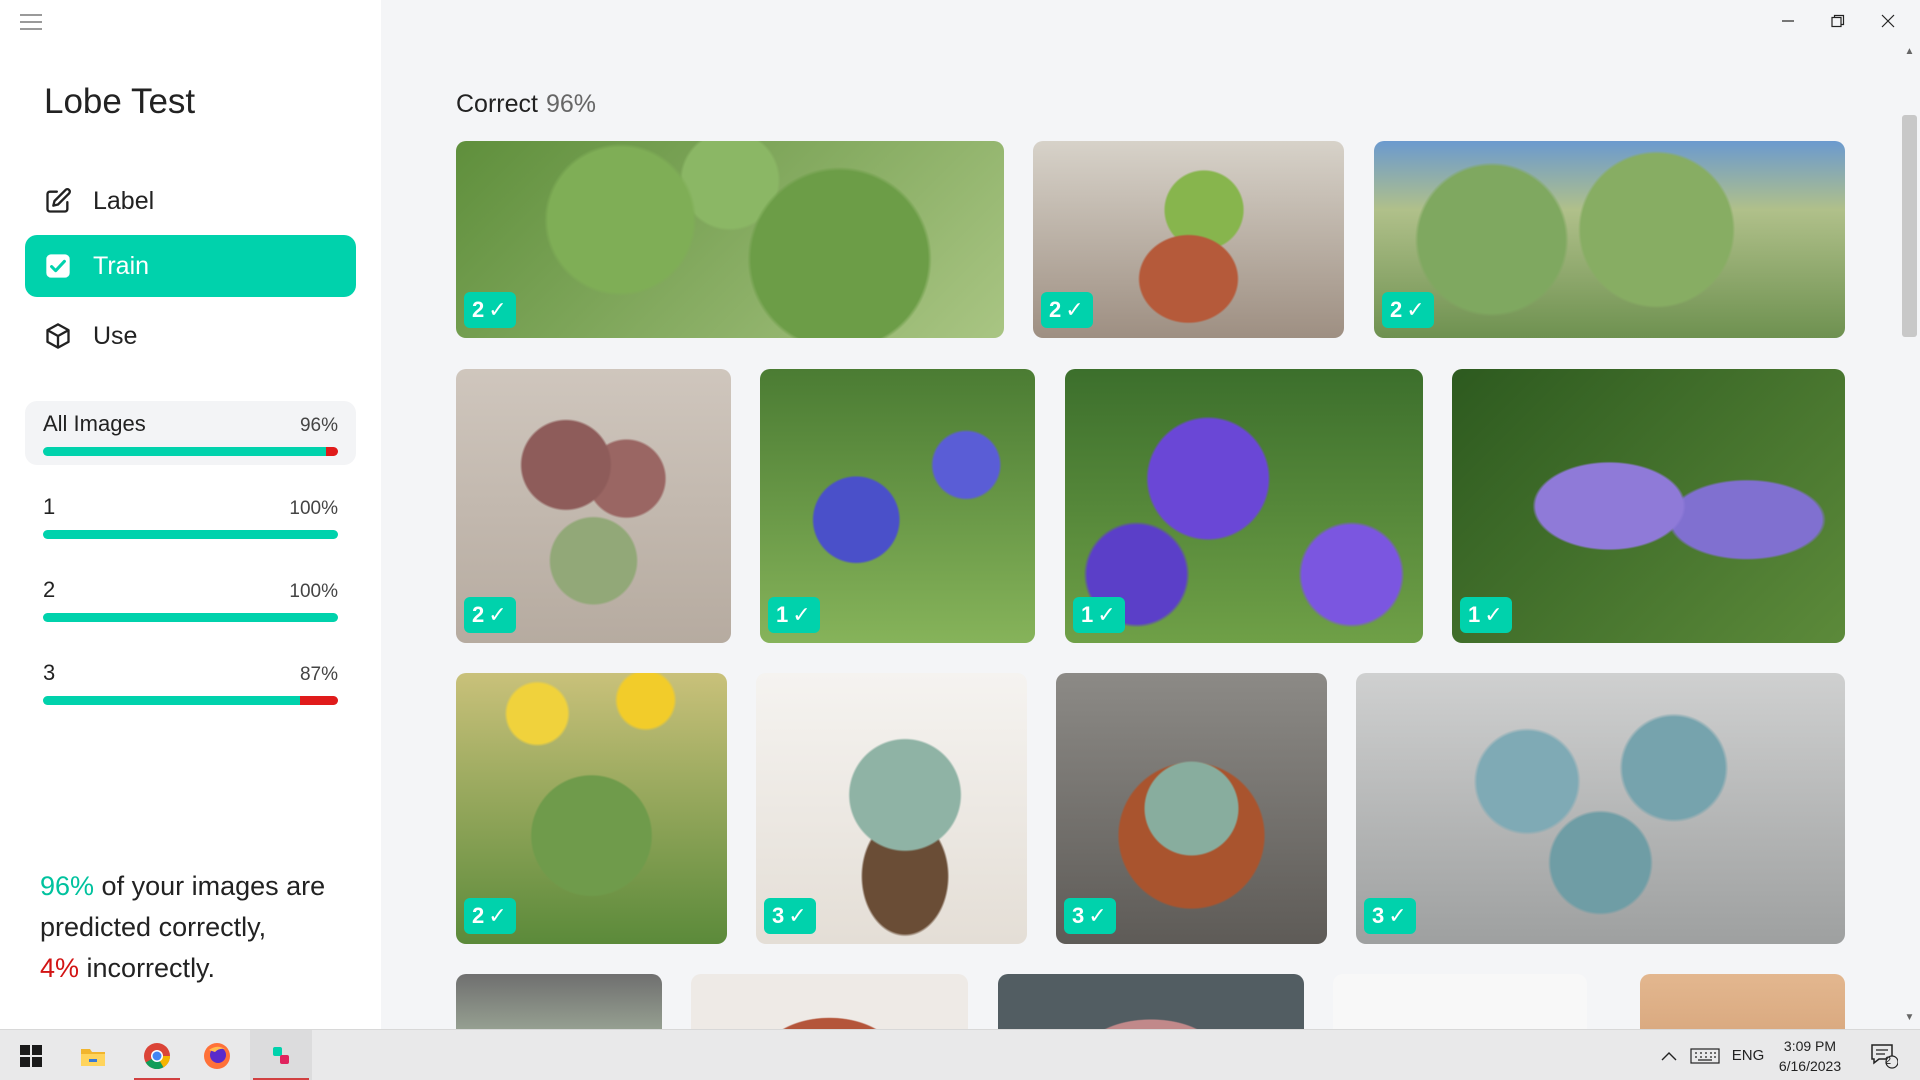 This screenshot has width=1920, height=1080. What do you see at coordinates (31, 1055) in the screenshot?
I see `windows-start-icon` at bounding box center [31, 1055].